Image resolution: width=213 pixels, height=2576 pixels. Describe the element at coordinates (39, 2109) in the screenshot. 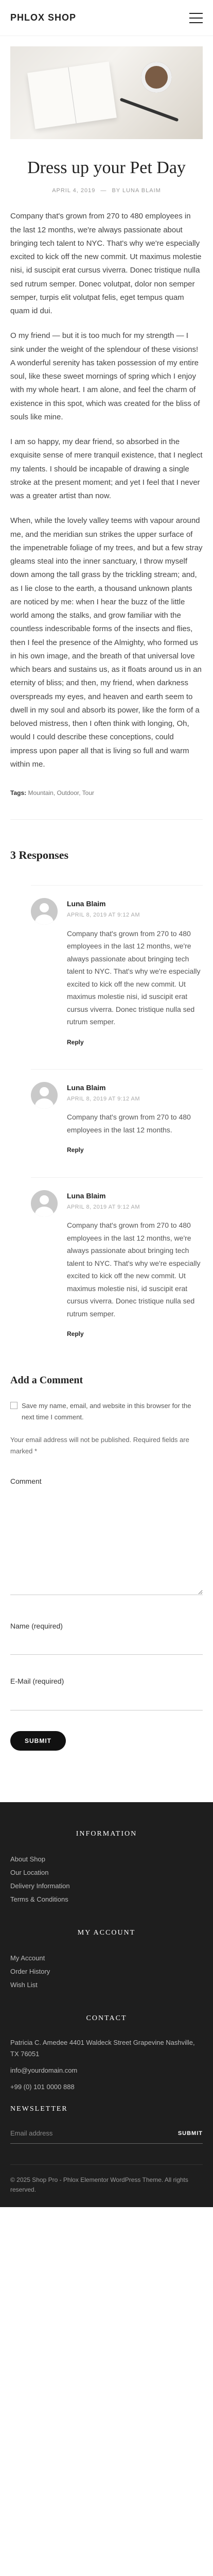

I see `newsletter-heading: NEWSLETTER` at that location.